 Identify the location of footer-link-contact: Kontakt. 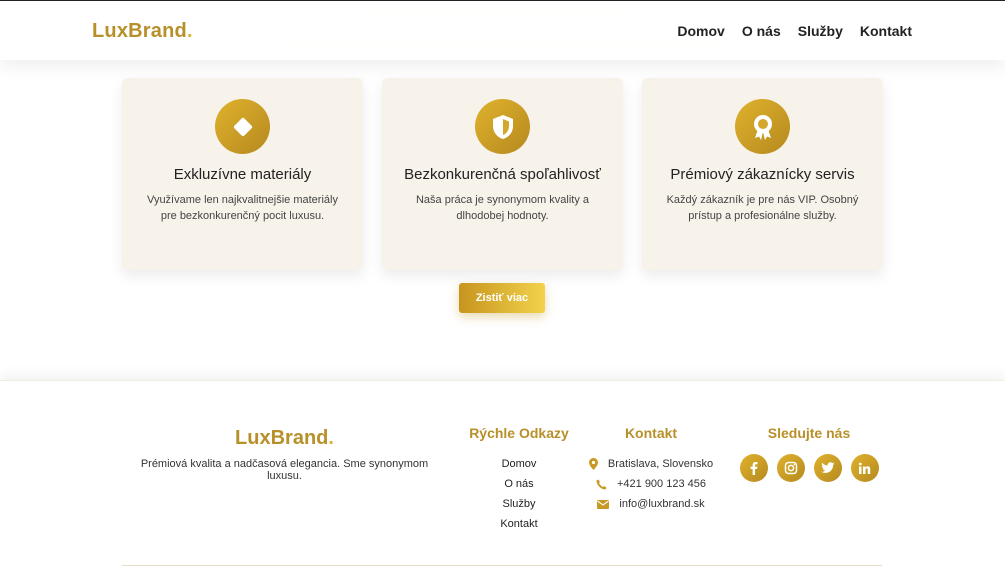
(519, 524).